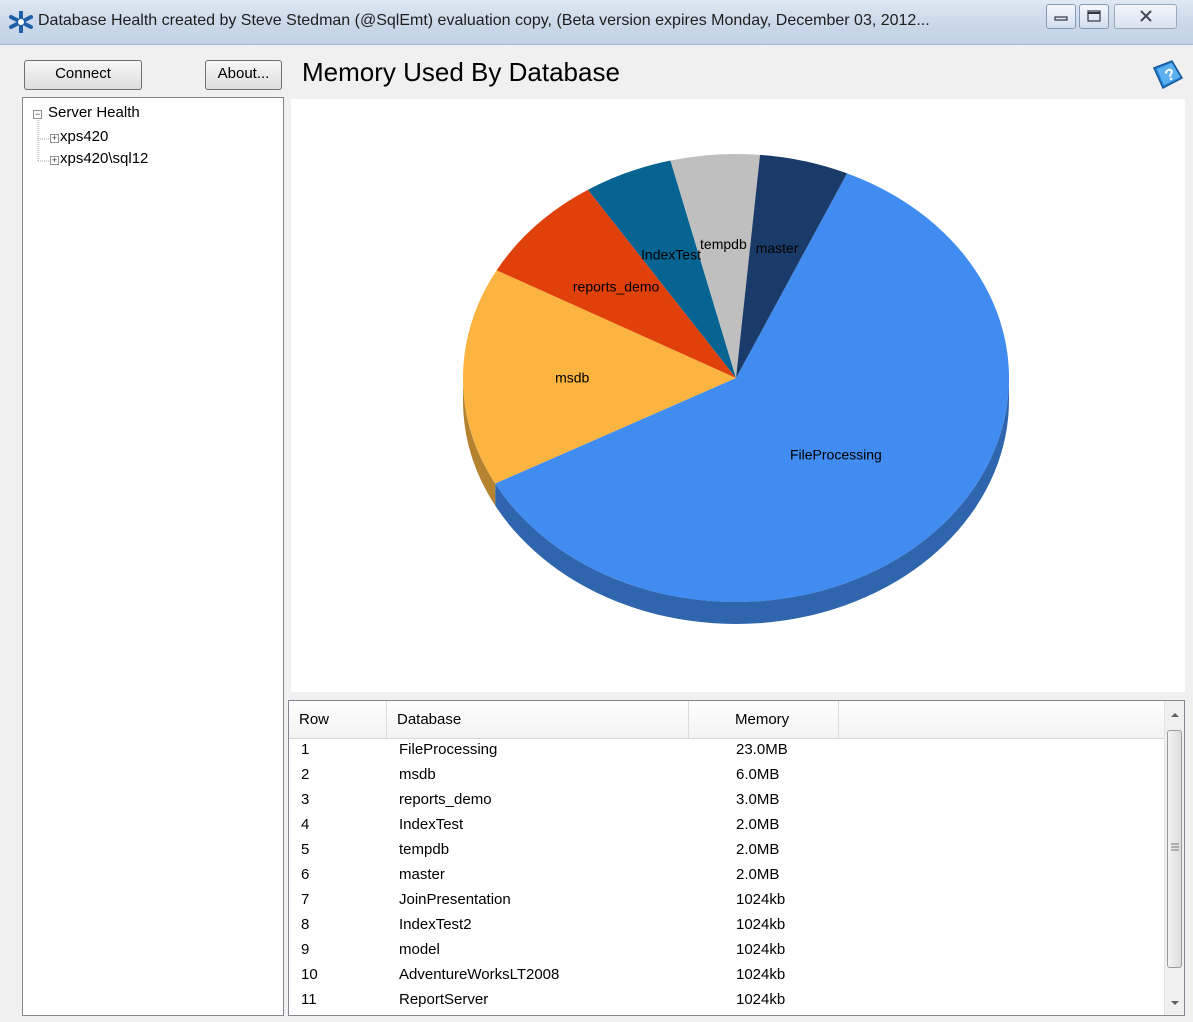 The width and height of the screenshot is (1193, 1022). What do you see at coordinates (305, 849) in the screenshot?
I see `cell-row-number: 5` at bounding box center [305, 849].